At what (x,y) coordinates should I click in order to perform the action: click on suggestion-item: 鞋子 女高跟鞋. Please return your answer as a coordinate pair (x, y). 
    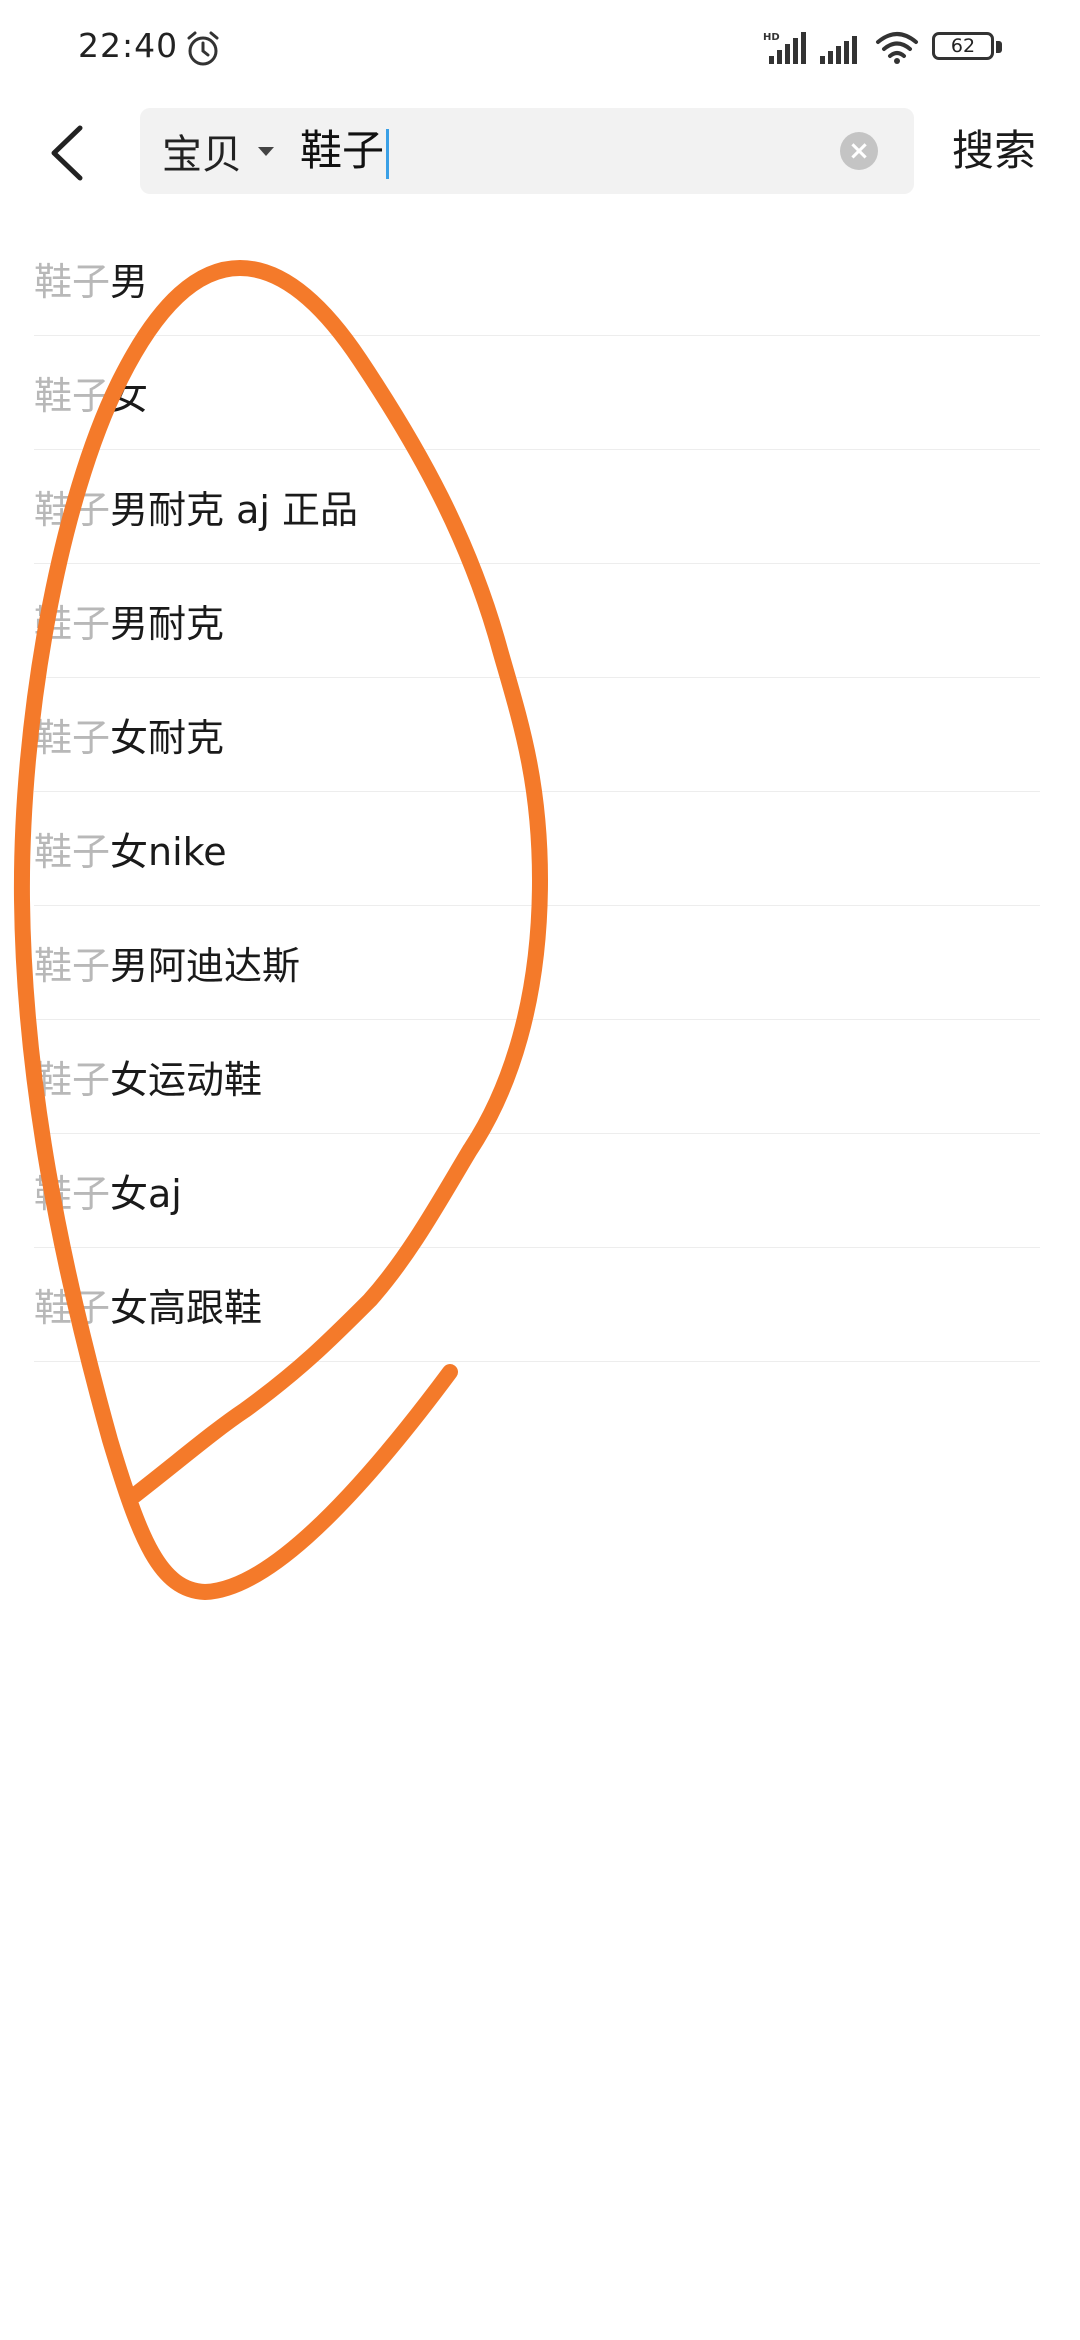
    Looking at the image, I should click on (537, 1305).